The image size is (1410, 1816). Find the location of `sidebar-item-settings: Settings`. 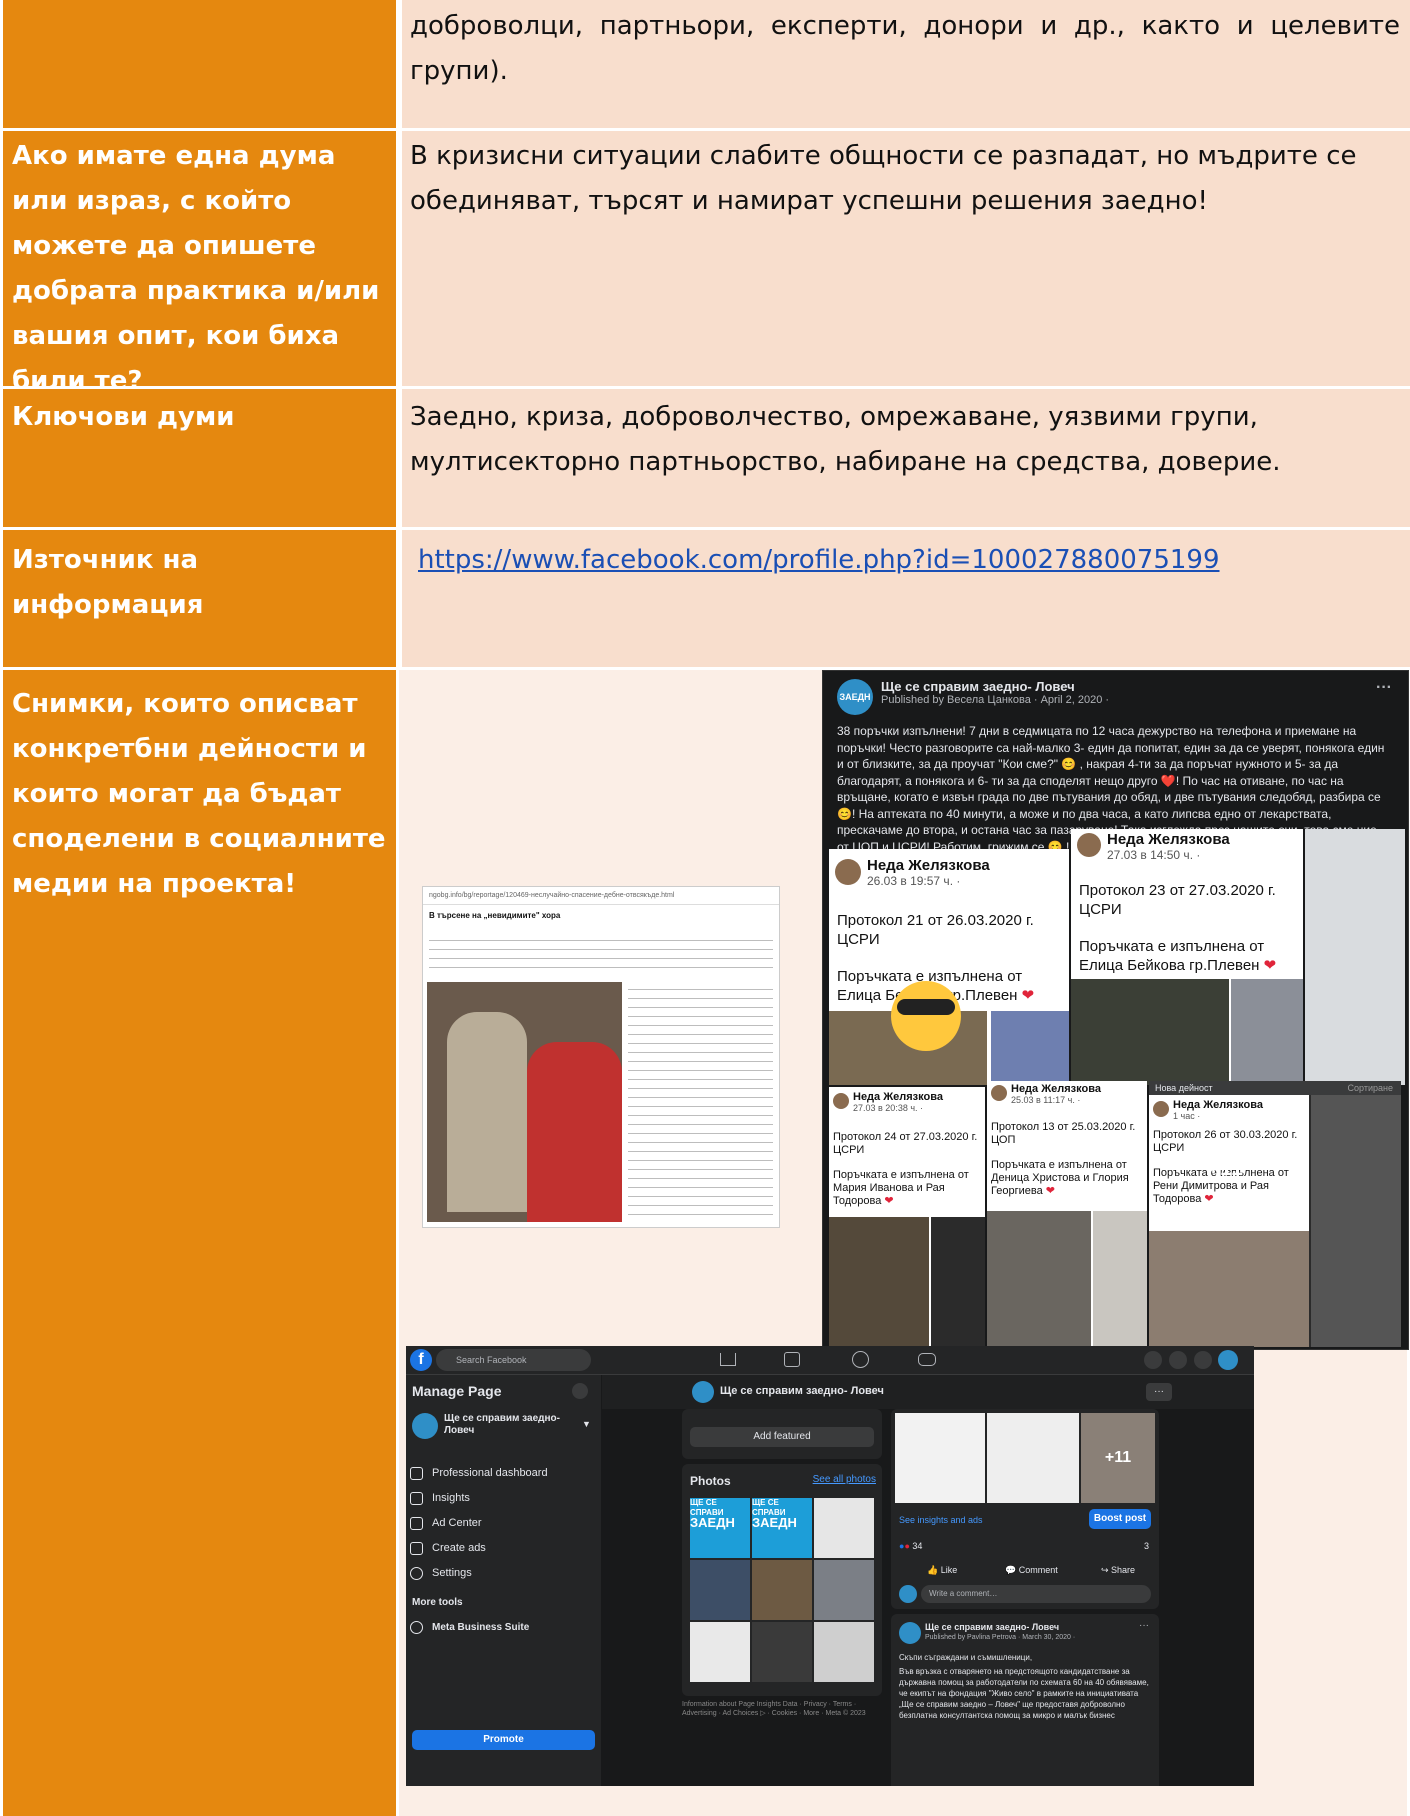

sidebar-item-settings: Settings is located at coordinates (503, 1573).